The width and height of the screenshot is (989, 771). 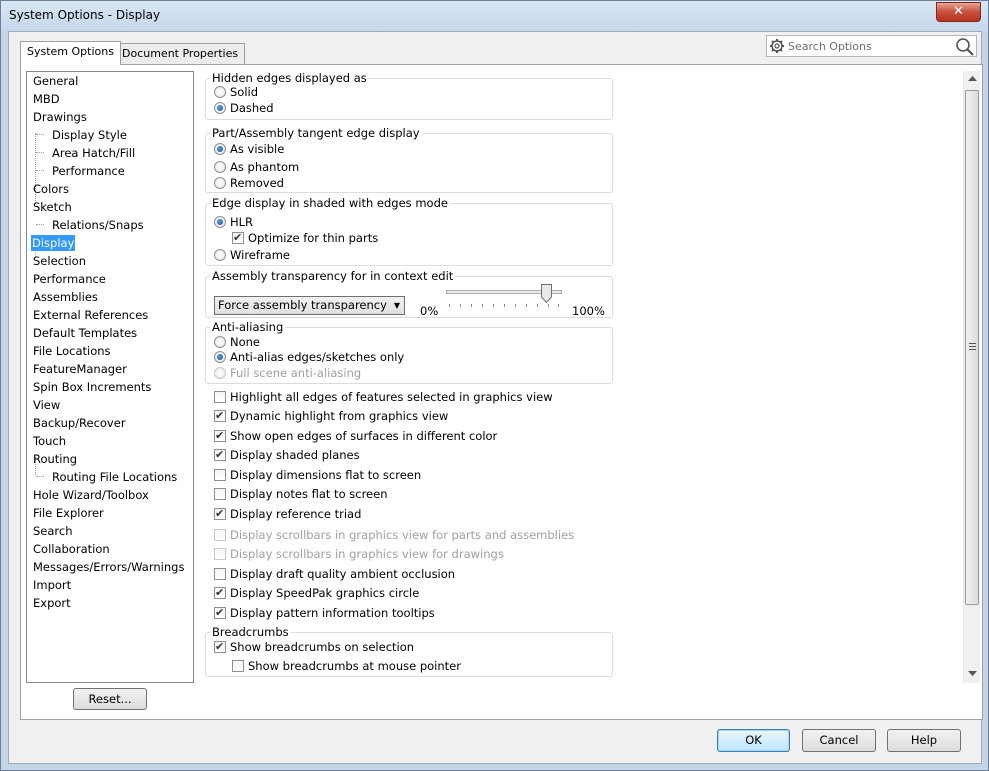 I want to click on tree-item-featuremanager: FeatureManager, so click(x=80, y=369).